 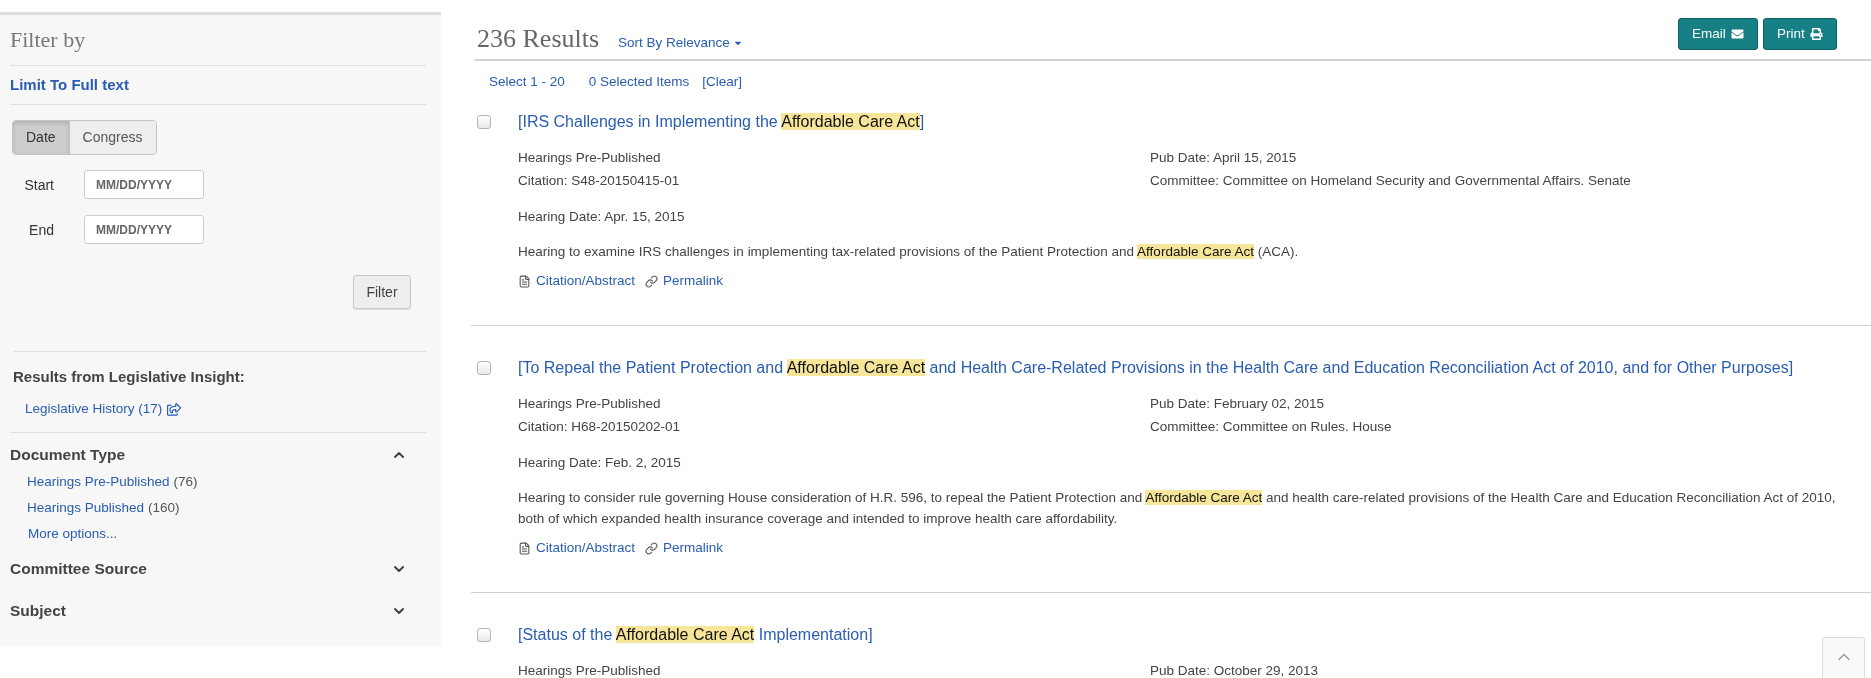 What do you see at coordinates (680, 43) in the screenshot?
I see `sort-dropdown: Sort By Relevance` at bounding box center [680, 43].